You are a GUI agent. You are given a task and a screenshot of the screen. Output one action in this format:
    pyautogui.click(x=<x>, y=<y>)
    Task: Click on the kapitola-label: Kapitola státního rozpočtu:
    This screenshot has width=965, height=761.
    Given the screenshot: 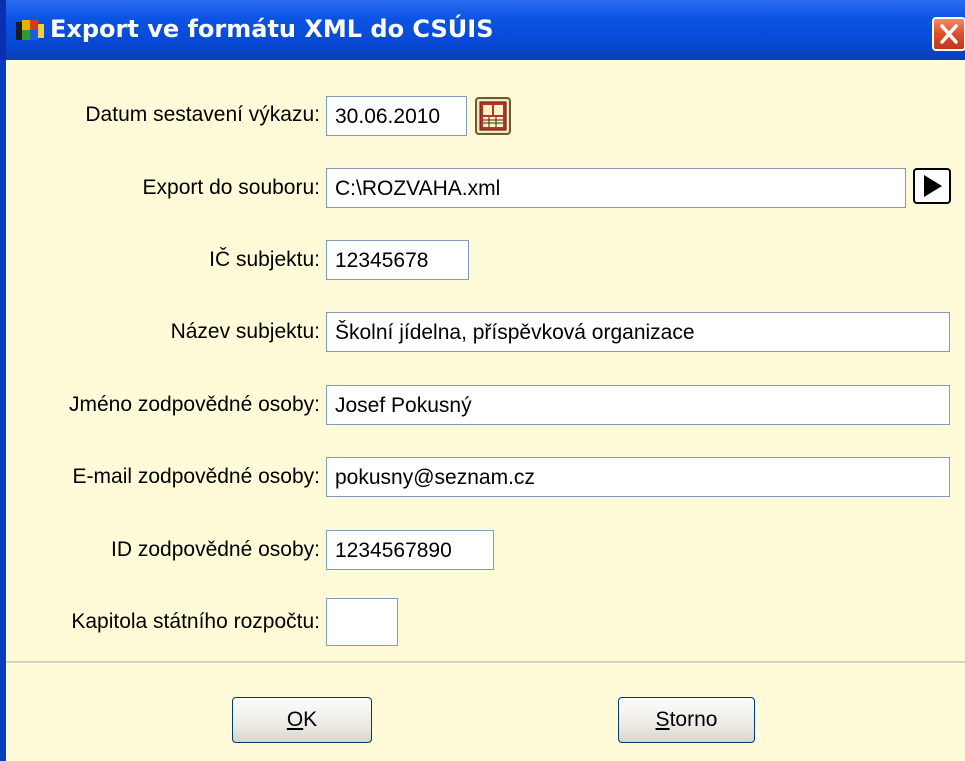 What is the action you would take?
    pyautogui.click(x=195, y=621)
    